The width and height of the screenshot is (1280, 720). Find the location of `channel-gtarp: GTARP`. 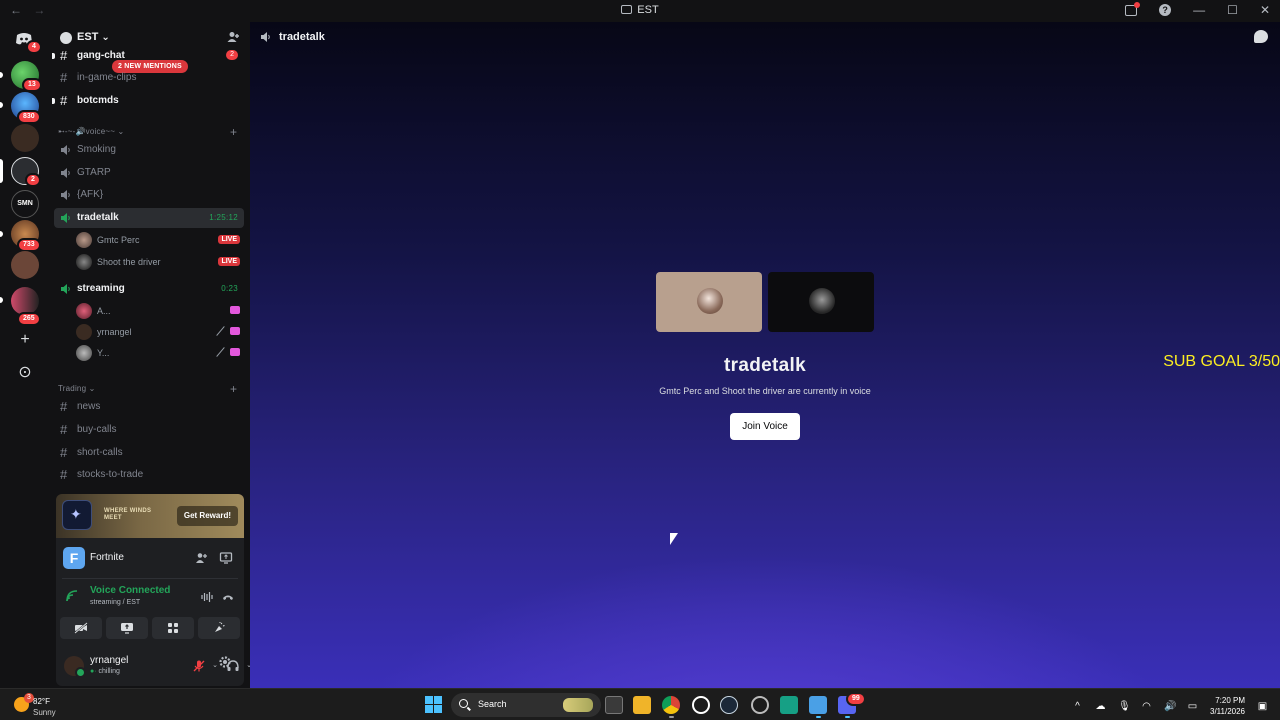

channel-gtarp: GTARP is located at coordinates (149, 173).